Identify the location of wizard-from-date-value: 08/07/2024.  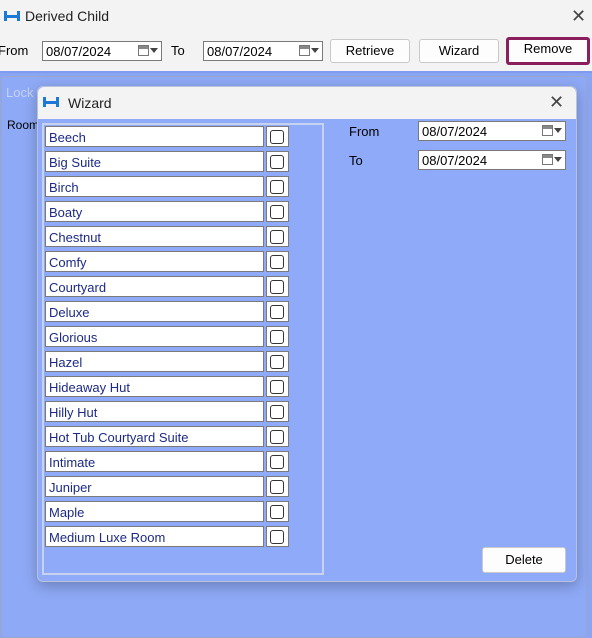
(455, 131).